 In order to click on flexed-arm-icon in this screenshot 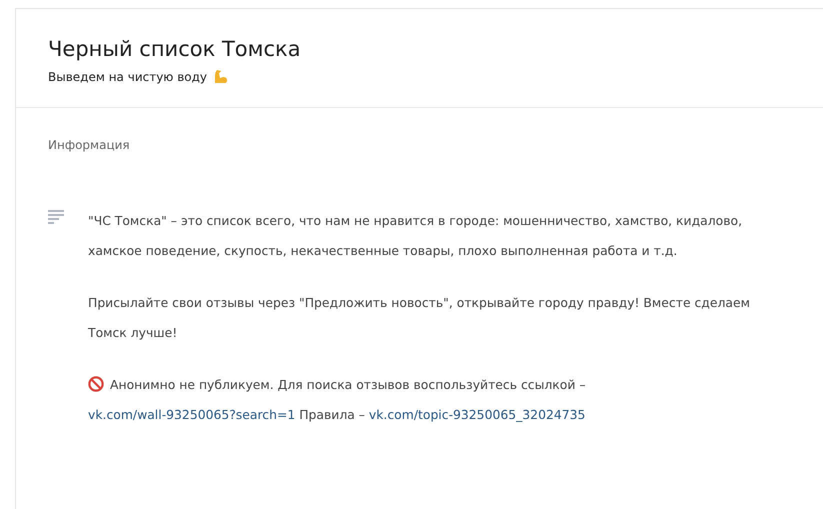, I will do `click(220, 77)`.